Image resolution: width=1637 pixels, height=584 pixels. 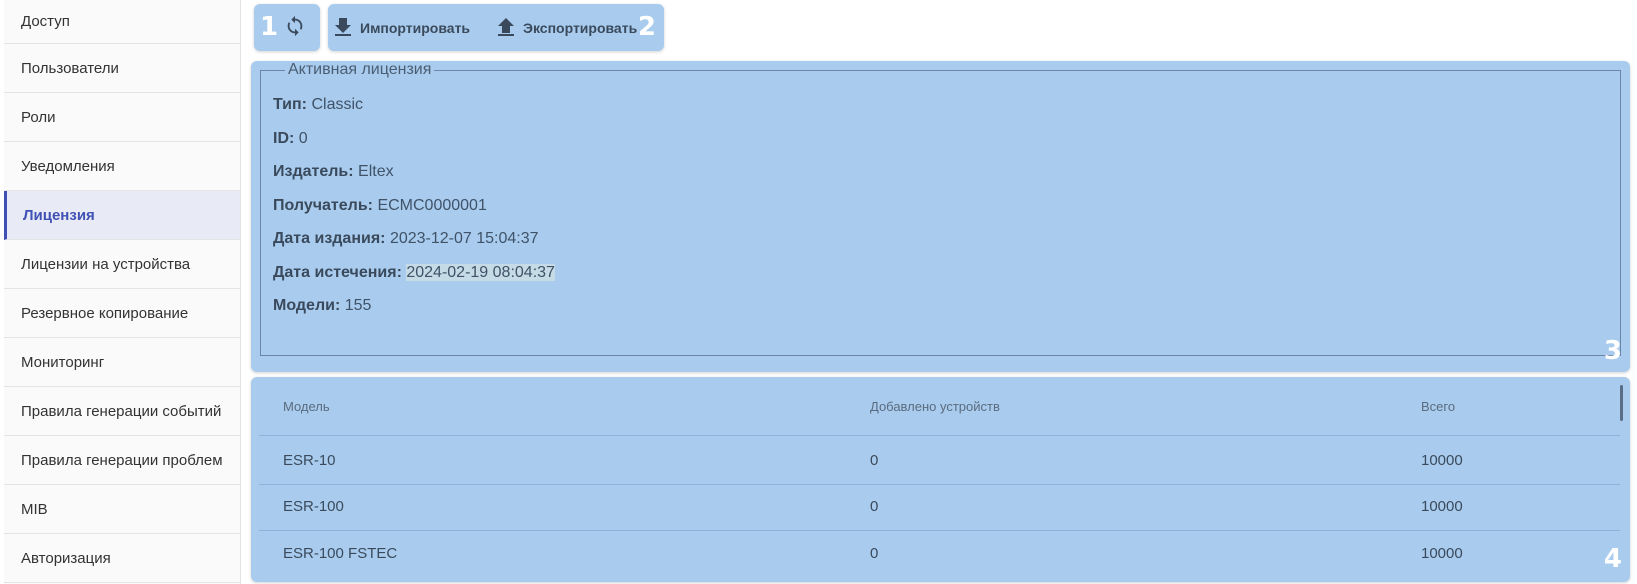 I want to click on sidebar-item-problem-rules: Правила генерации проблем, so click(x=122, y=460).